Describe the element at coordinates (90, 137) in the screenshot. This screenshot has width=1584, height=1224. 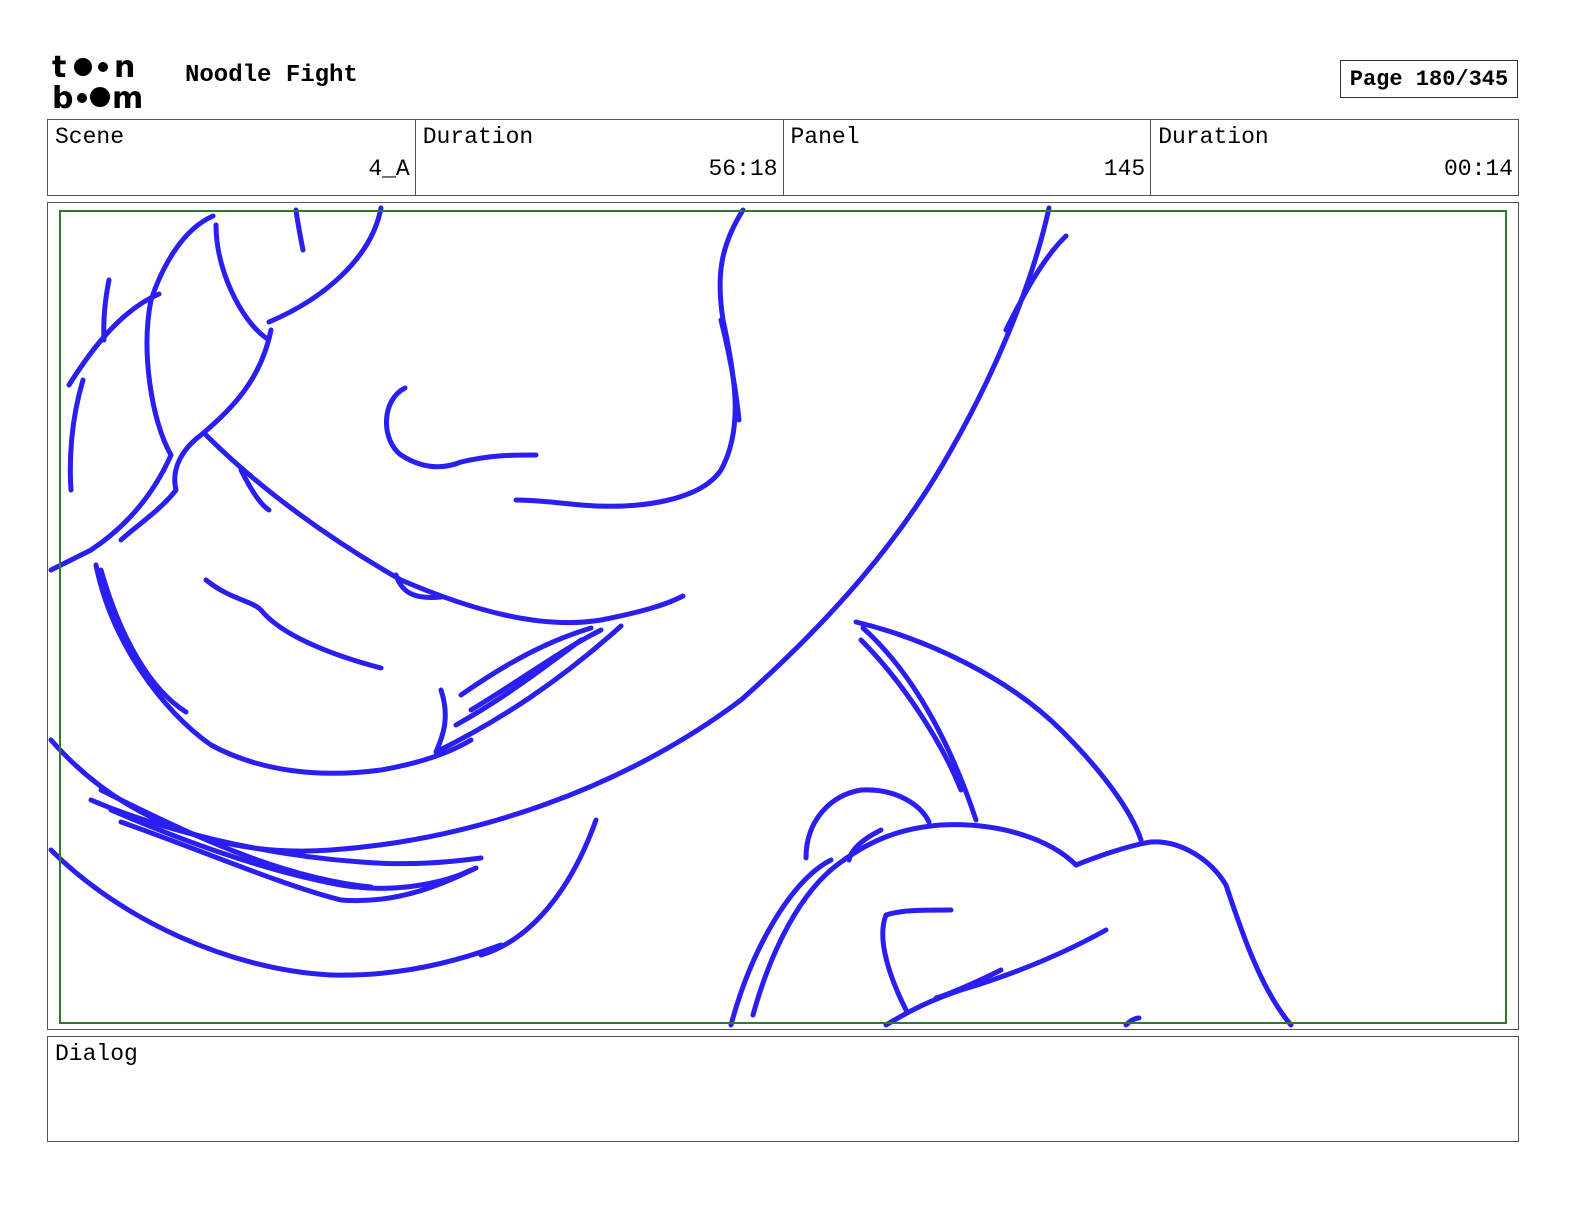
I see `scene-label: Scene` at that location.